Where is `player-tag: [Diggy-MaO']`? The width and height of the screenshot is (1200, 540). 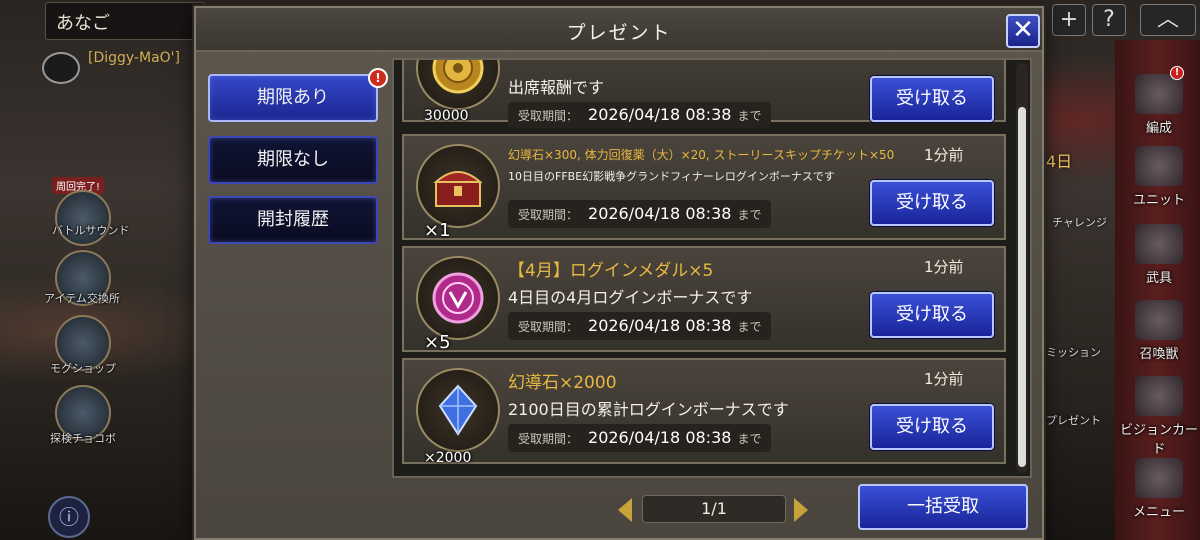 player-tag: [Diggy-MaO'] is located at coordinates (134, 58).